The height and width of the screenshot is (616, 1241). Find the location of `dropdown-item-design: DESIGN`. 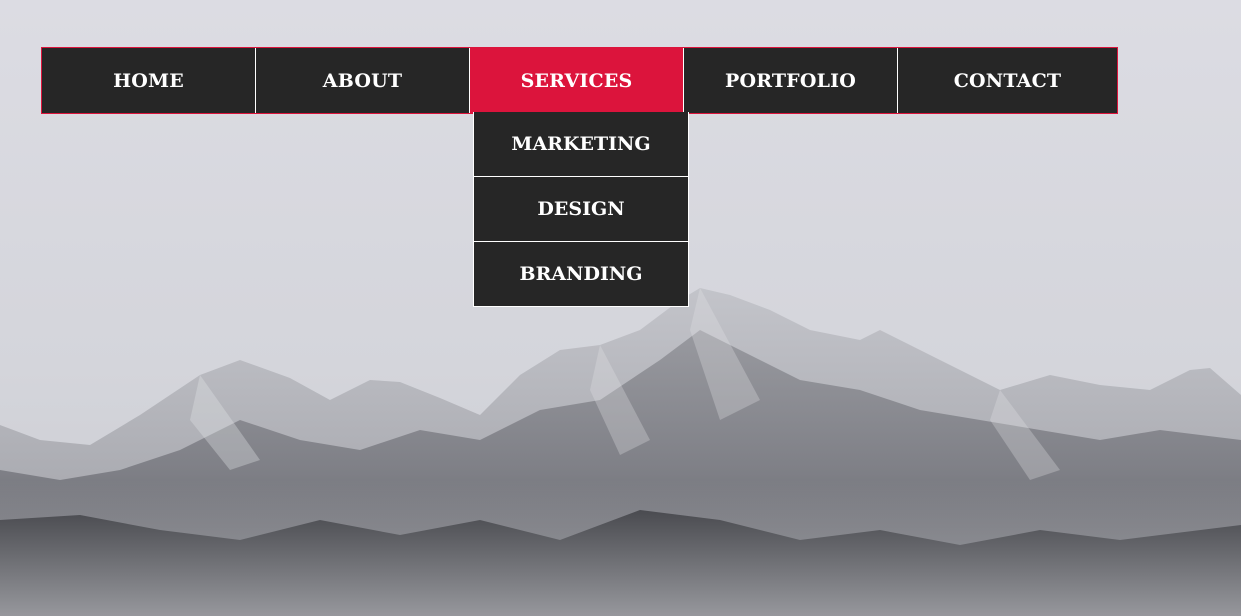

dropdown-item-design: DESIGN is located at coordinates (581, 209).